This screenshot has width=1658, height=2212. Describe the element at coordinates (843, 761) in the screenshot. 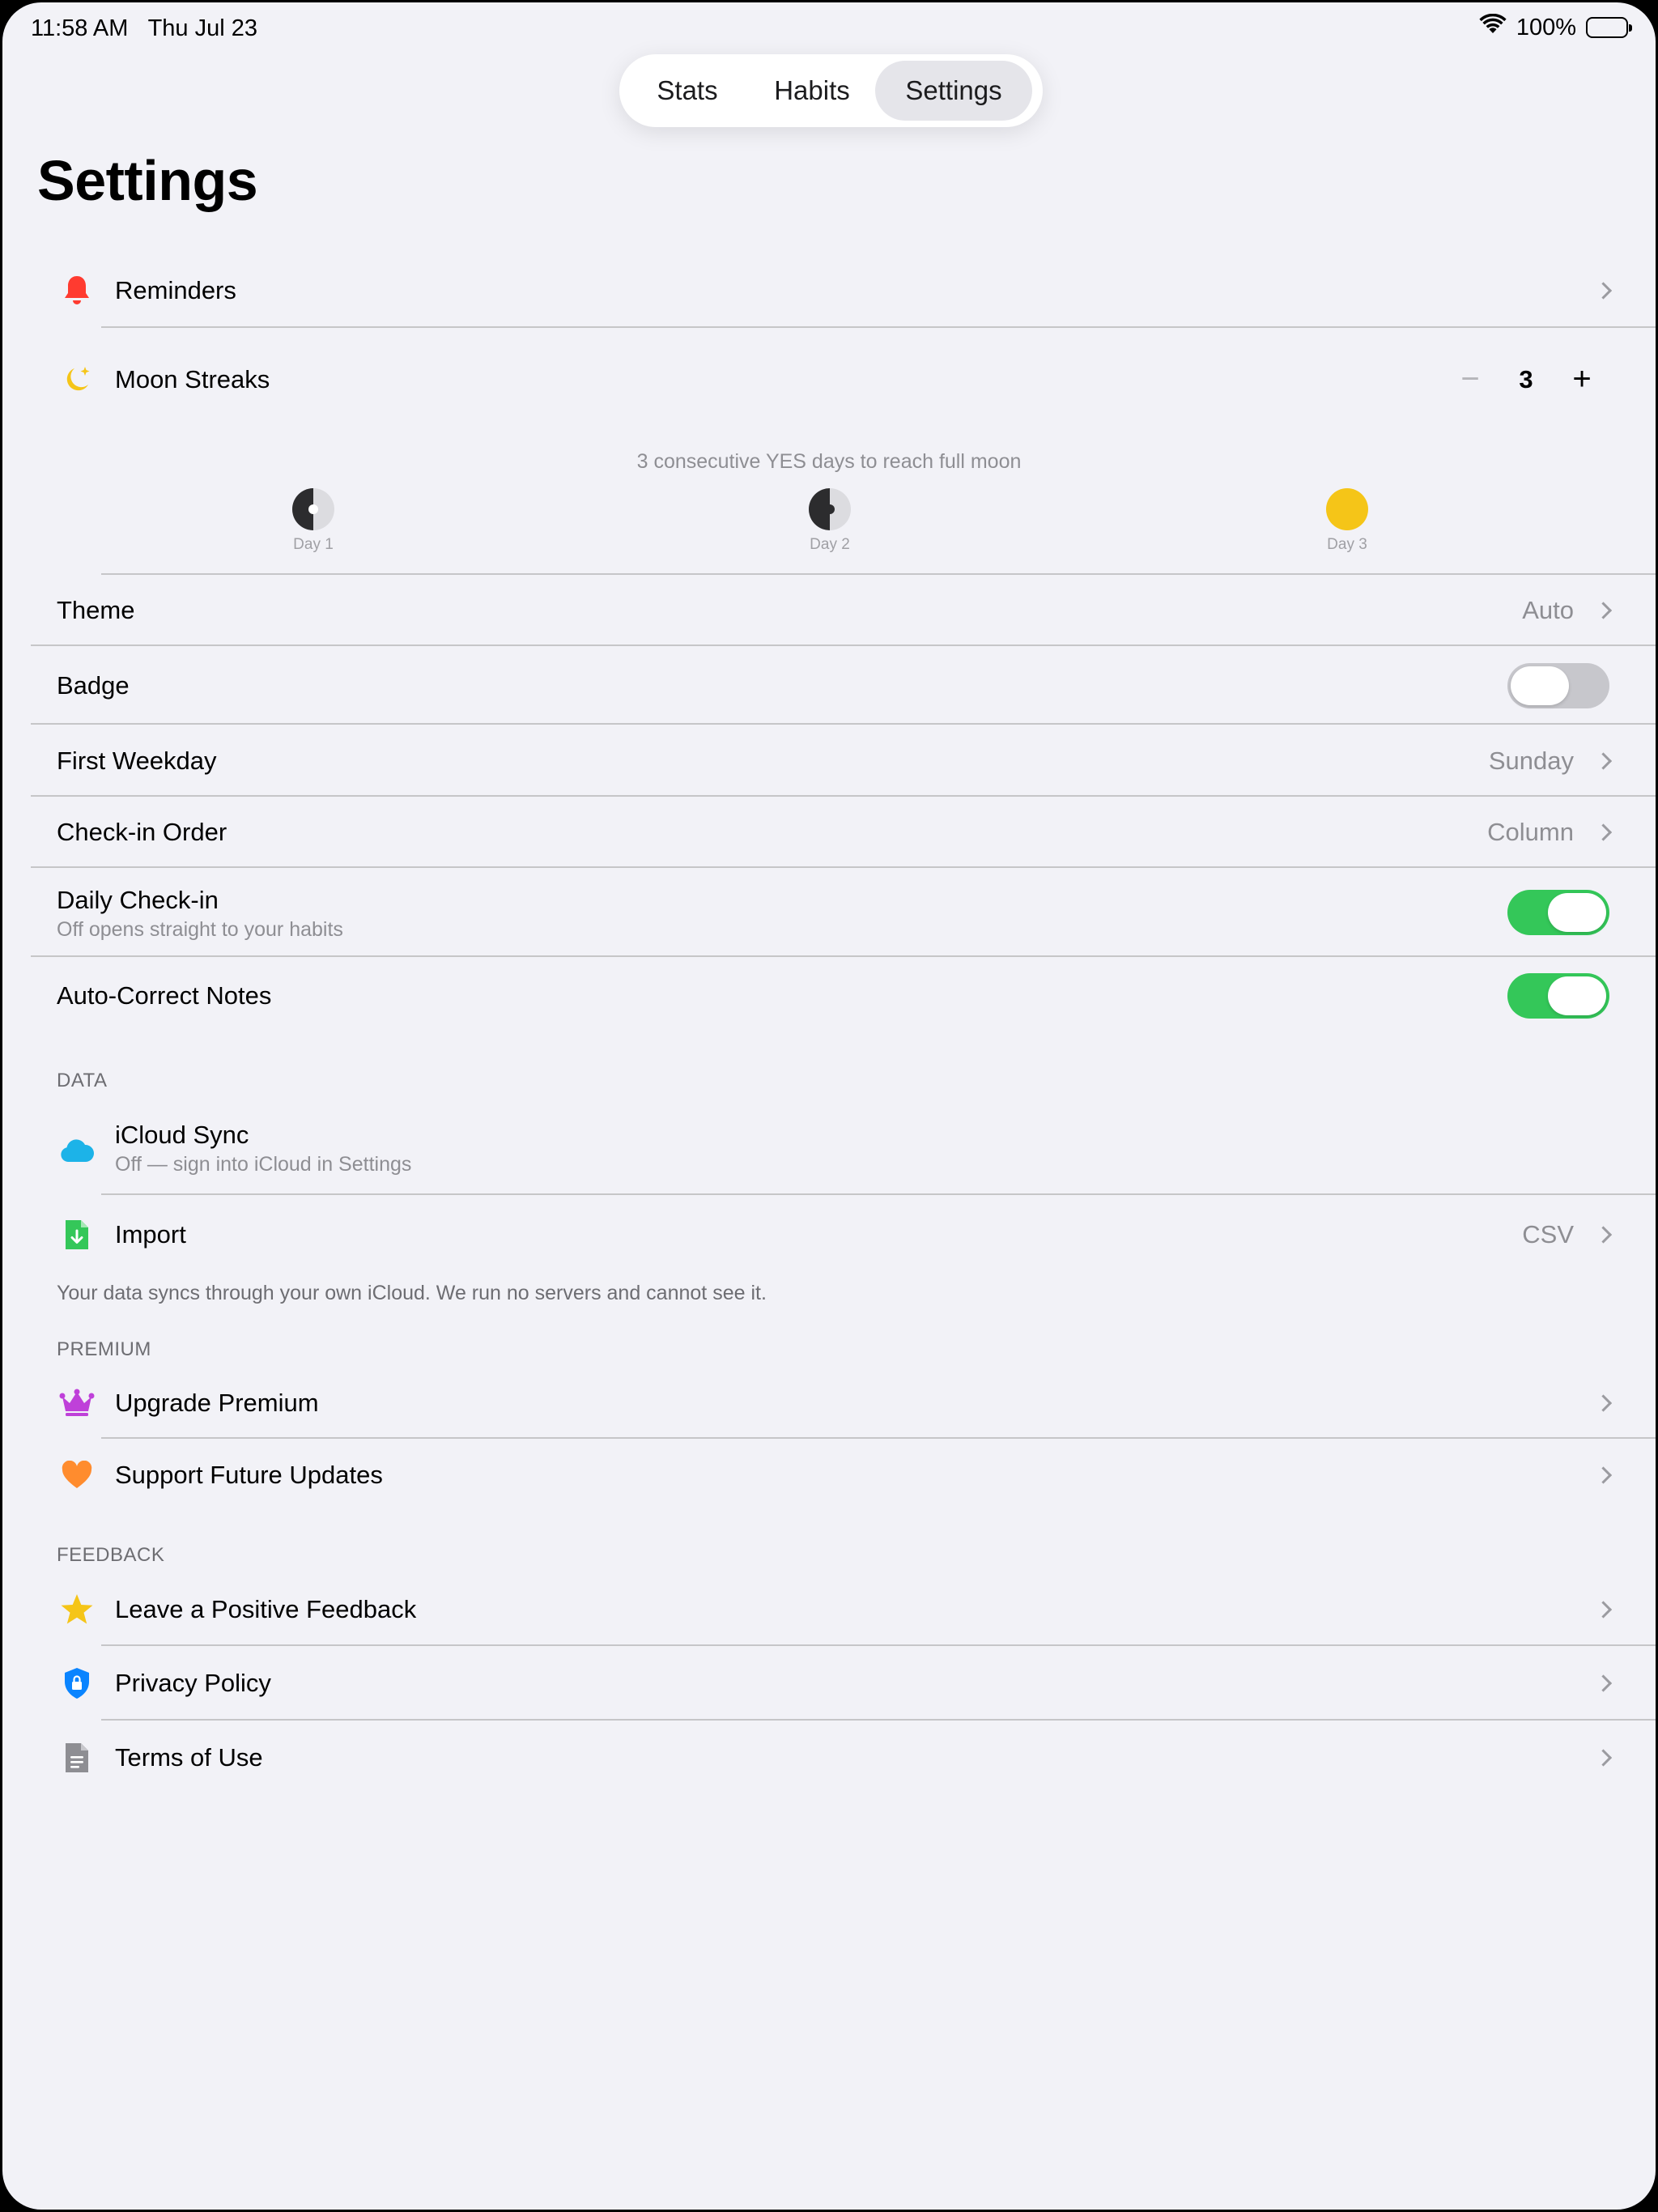

I see `first-weekday-row: First Weekday Sunday` at that location.